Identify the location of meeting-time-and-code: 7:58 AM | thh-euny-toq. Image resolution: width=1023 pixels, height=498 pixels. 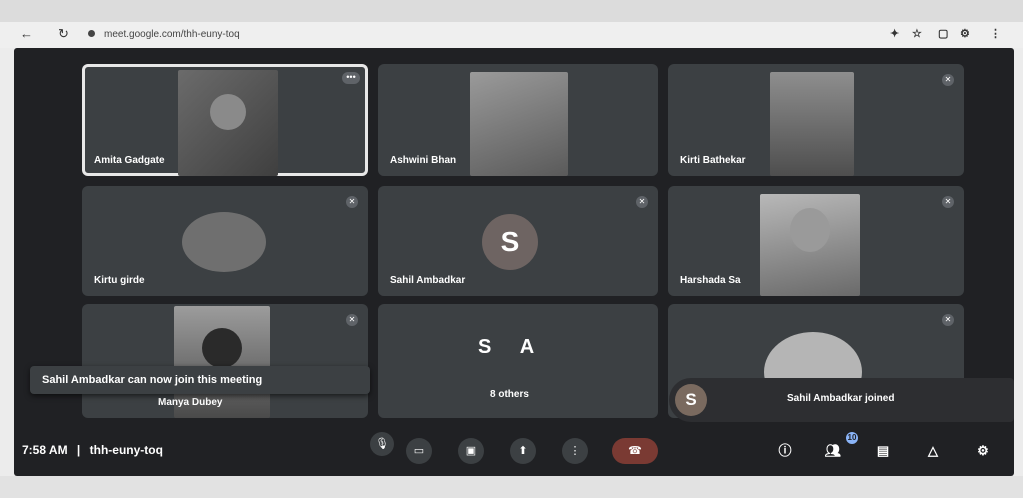
(92, 450).